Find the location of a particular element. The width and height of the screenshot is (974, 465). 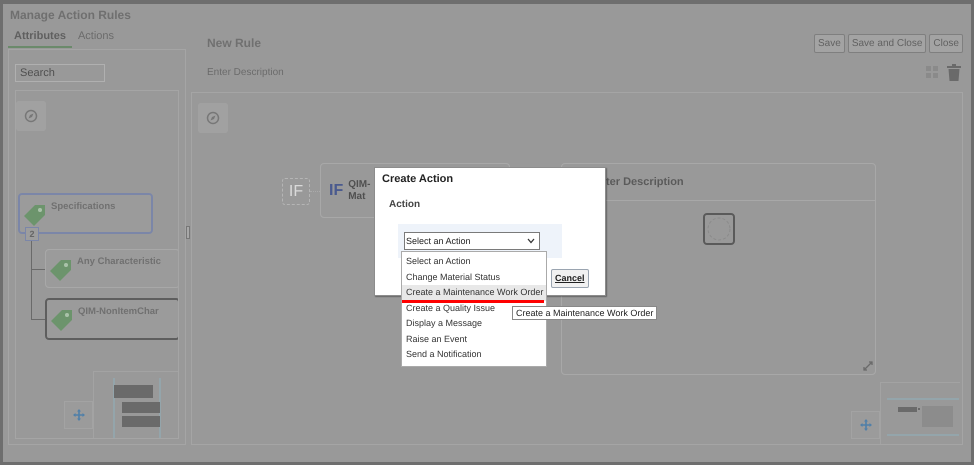

condition-text: QIM- is located at coordinates (359, 184).